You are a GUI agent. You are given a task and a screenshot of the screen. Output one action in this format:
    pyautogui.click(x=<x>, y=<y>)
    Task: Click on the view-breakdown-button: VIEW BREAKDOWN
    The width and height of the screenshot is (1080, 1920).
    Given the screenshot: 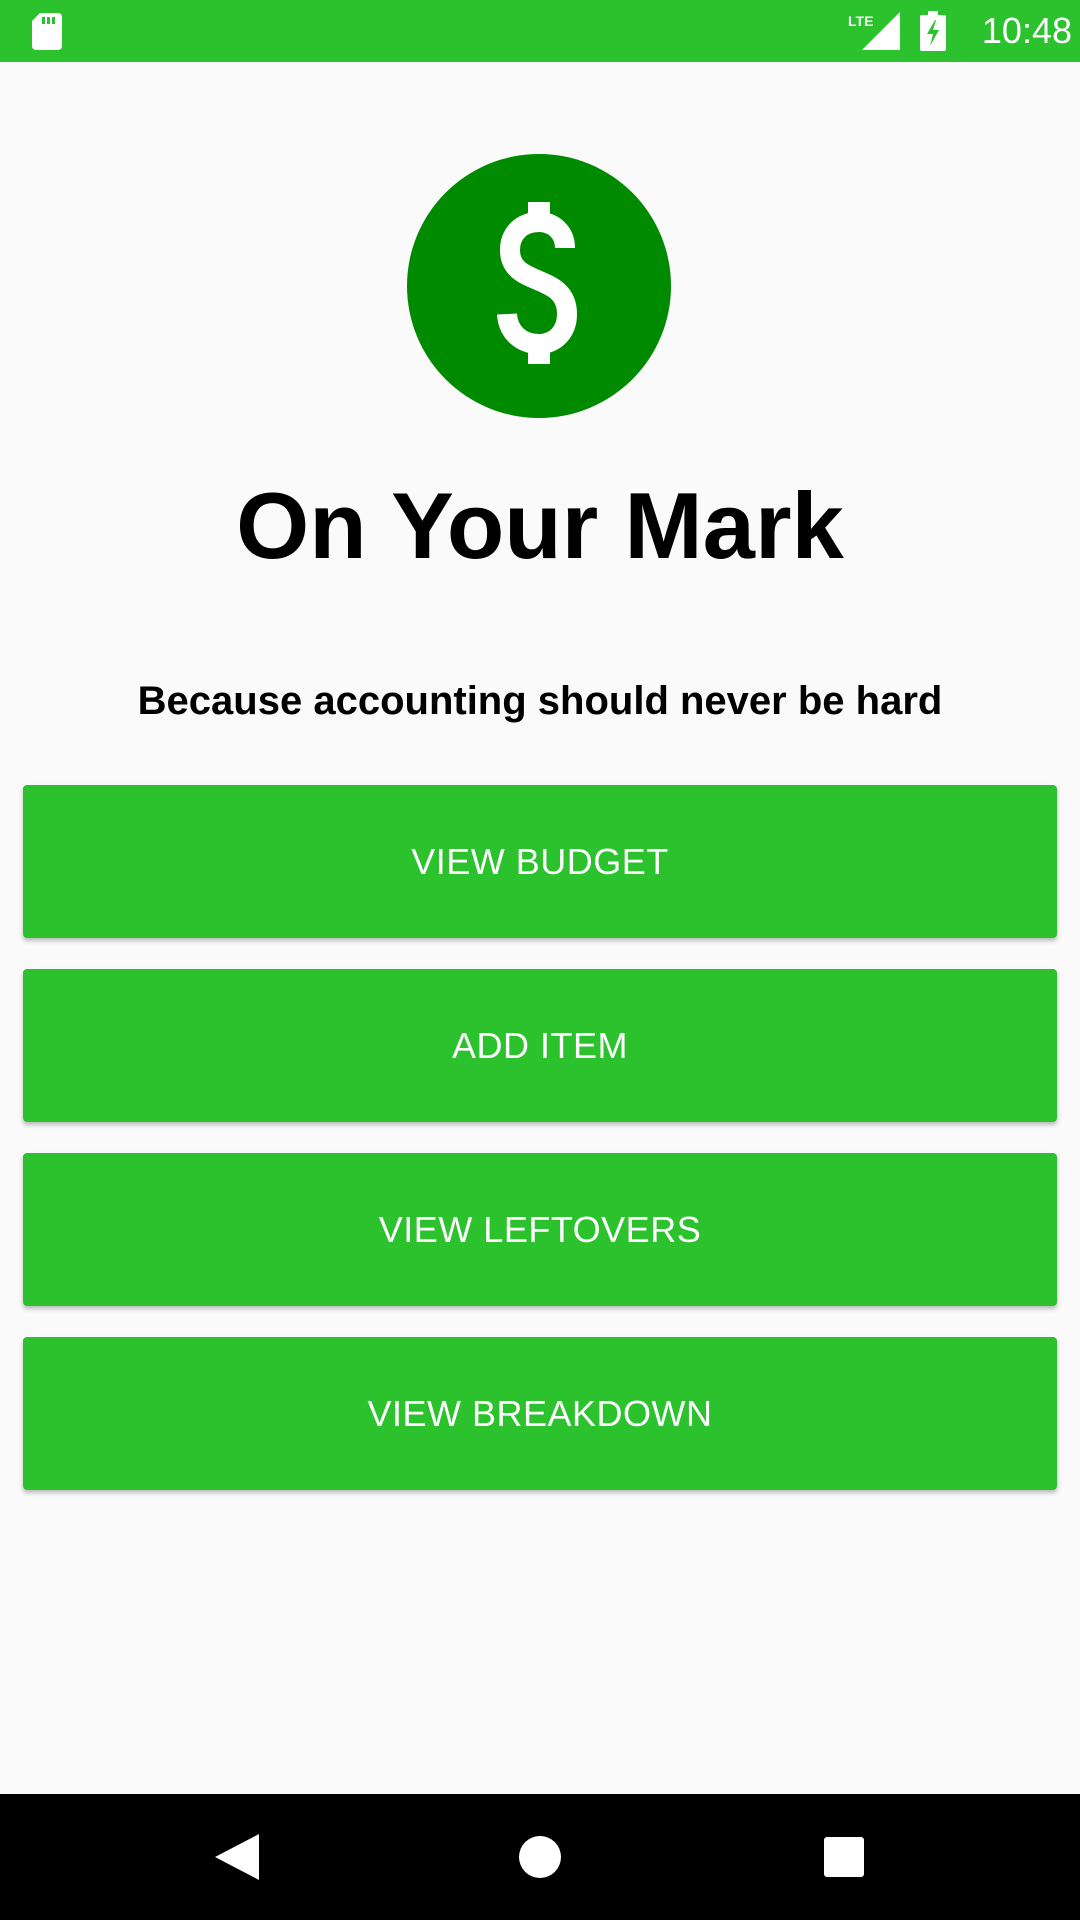 What is the action you would take?
    pyautogui.click(x=540, y=1413)
    